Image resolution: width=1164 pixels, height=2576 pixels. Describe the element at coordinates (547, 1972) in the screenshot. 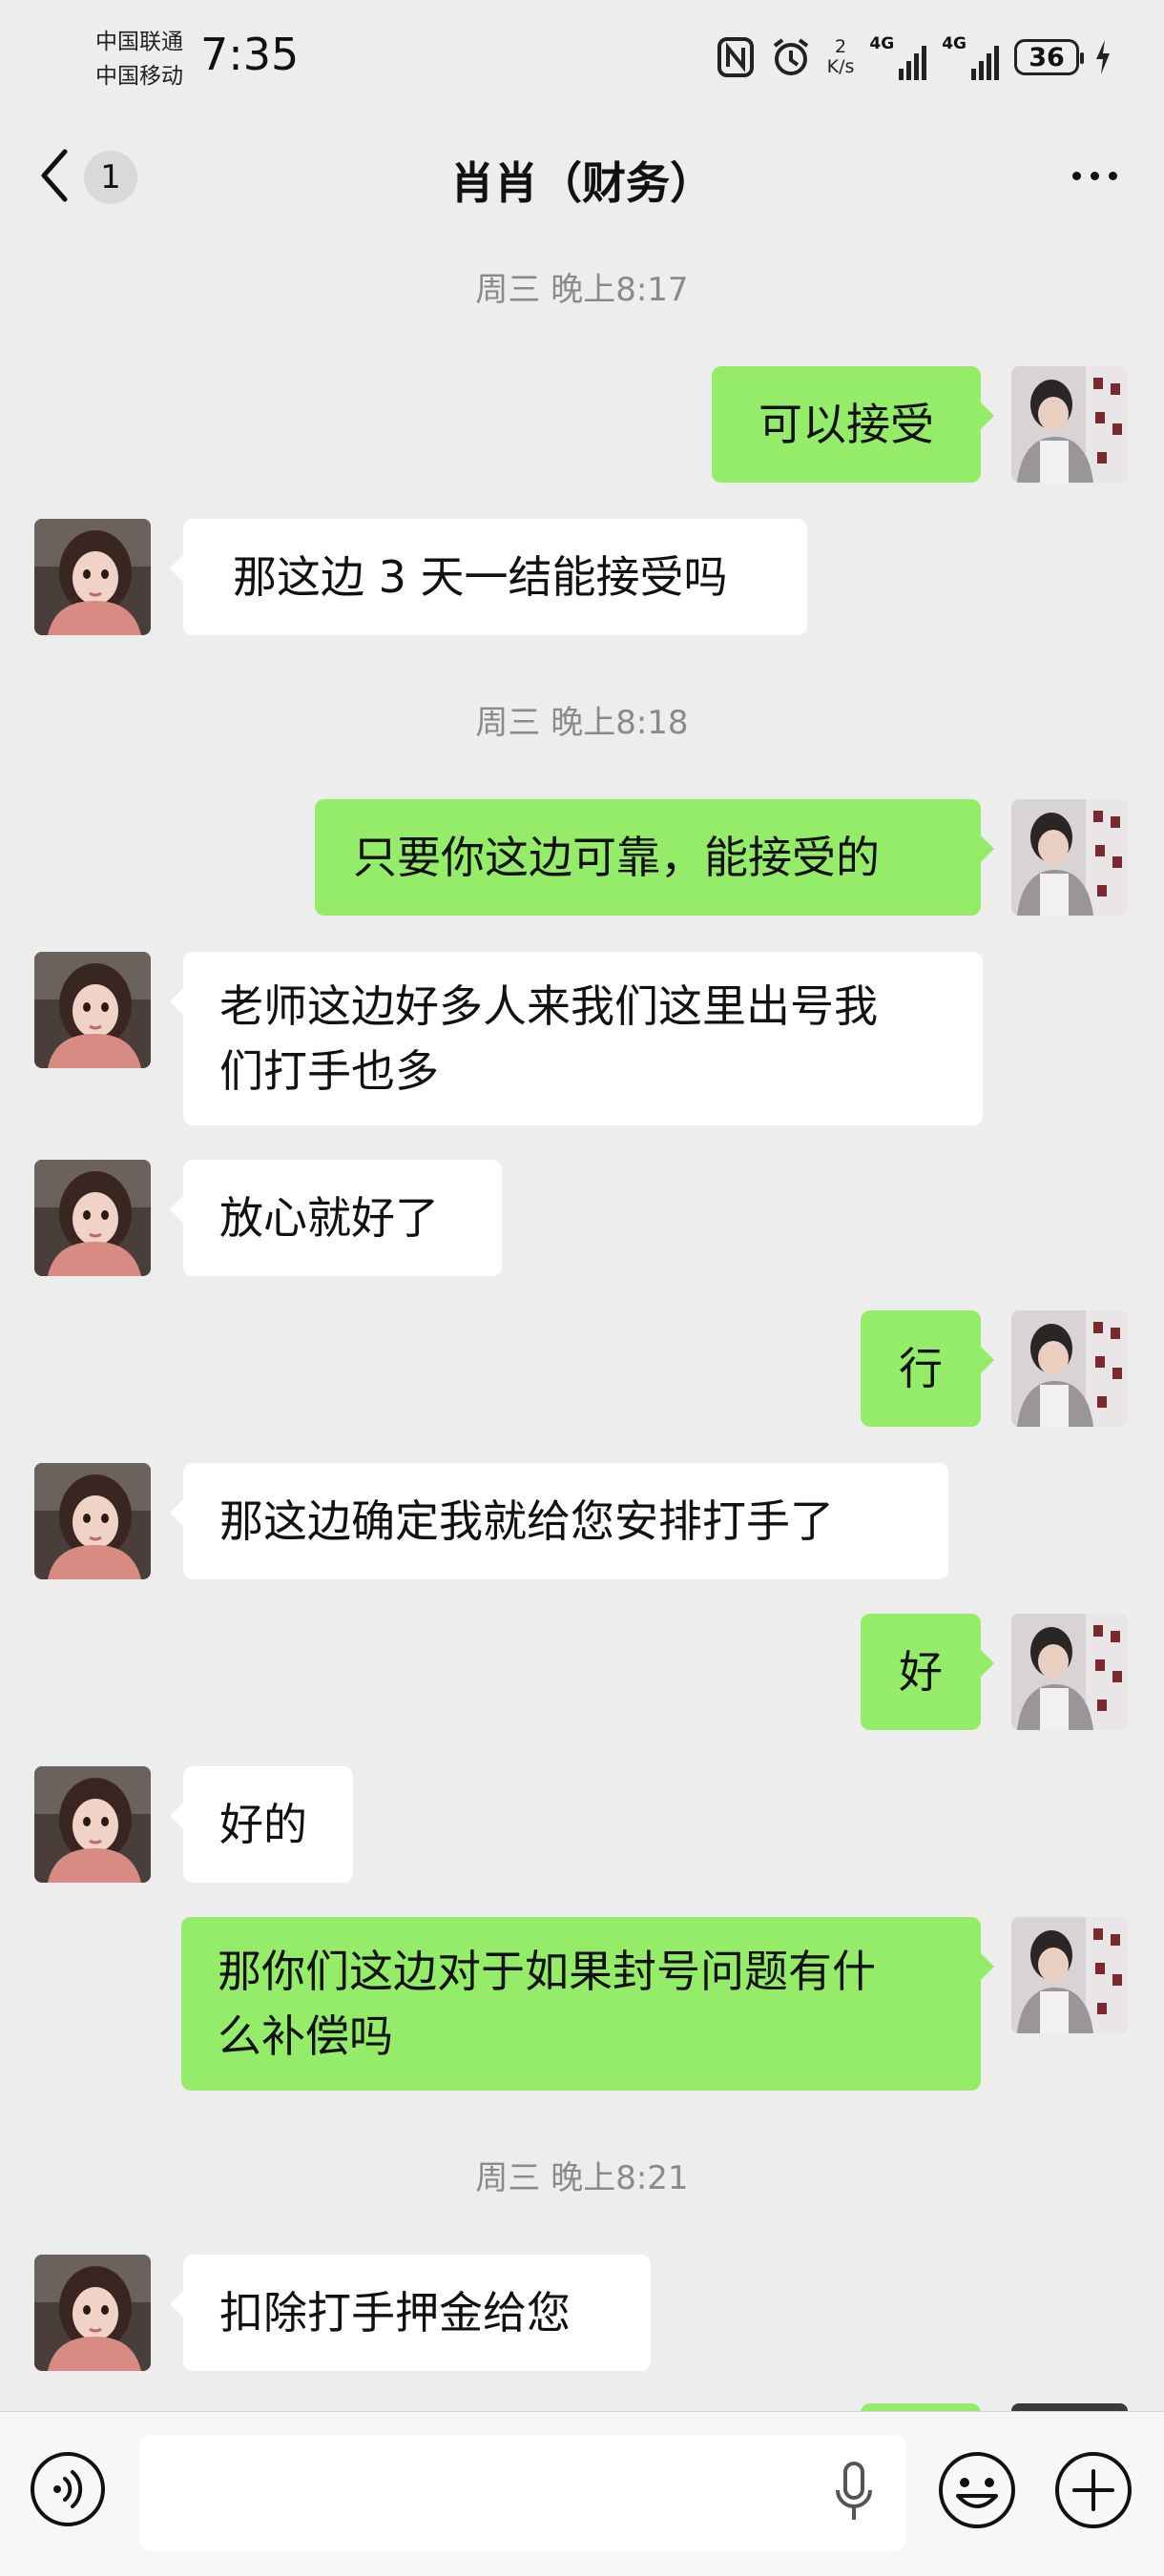

I see `message-text-line-1: 那你们这边对于如果封号问题有什` at that location.